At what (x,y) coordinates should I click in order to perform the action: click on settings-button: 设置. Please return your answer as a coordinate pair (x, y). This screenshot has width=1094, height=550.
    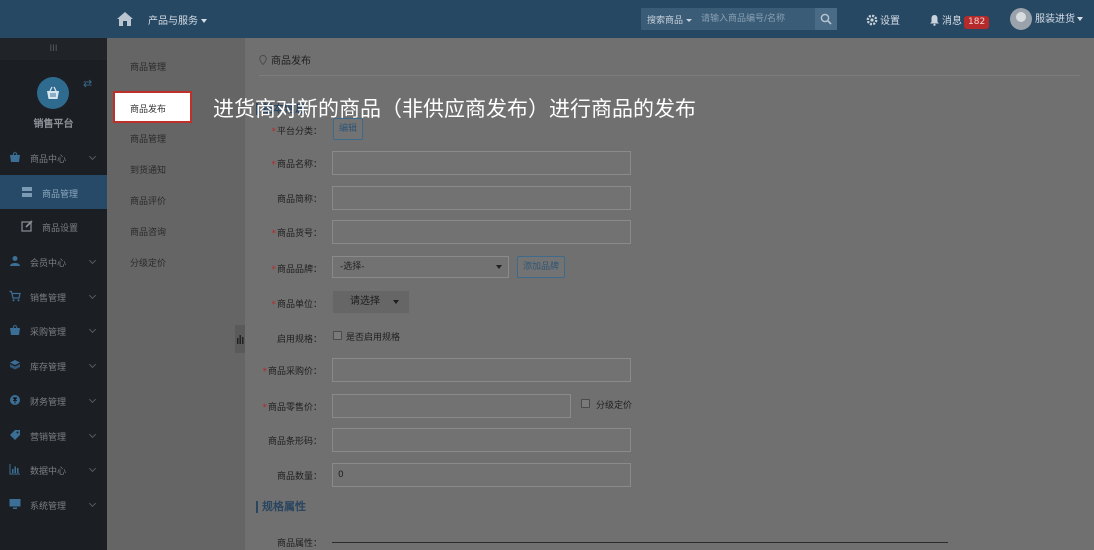
    Looking at the image, I should click on (883, 19).